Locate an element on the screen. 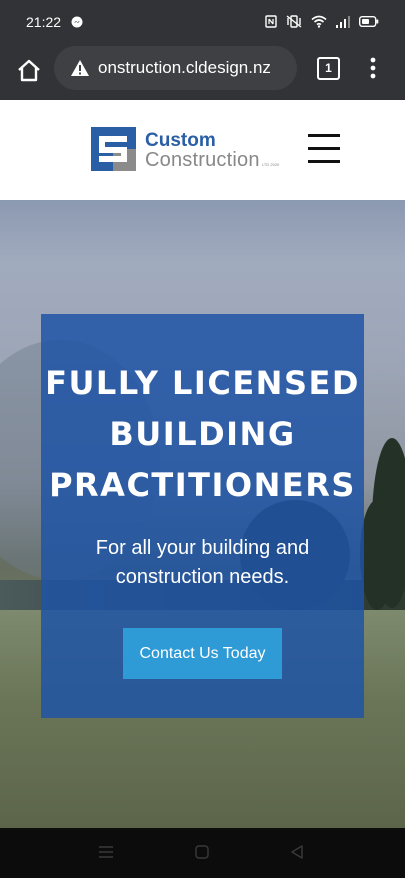 The width and height of the screenshot is (405, 878). address-bar: onstruction.cldesign.nz is located at coordinates (175, 68).